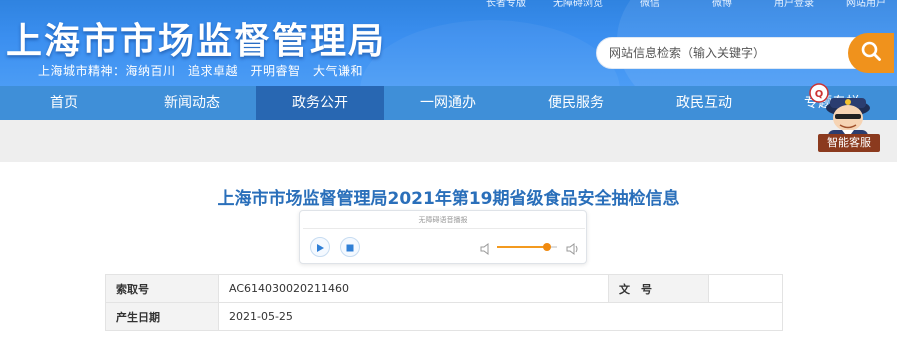 The height and width of the screenshot is (347, 897). I want to click on volume-slider-fill, so click(522, 247).